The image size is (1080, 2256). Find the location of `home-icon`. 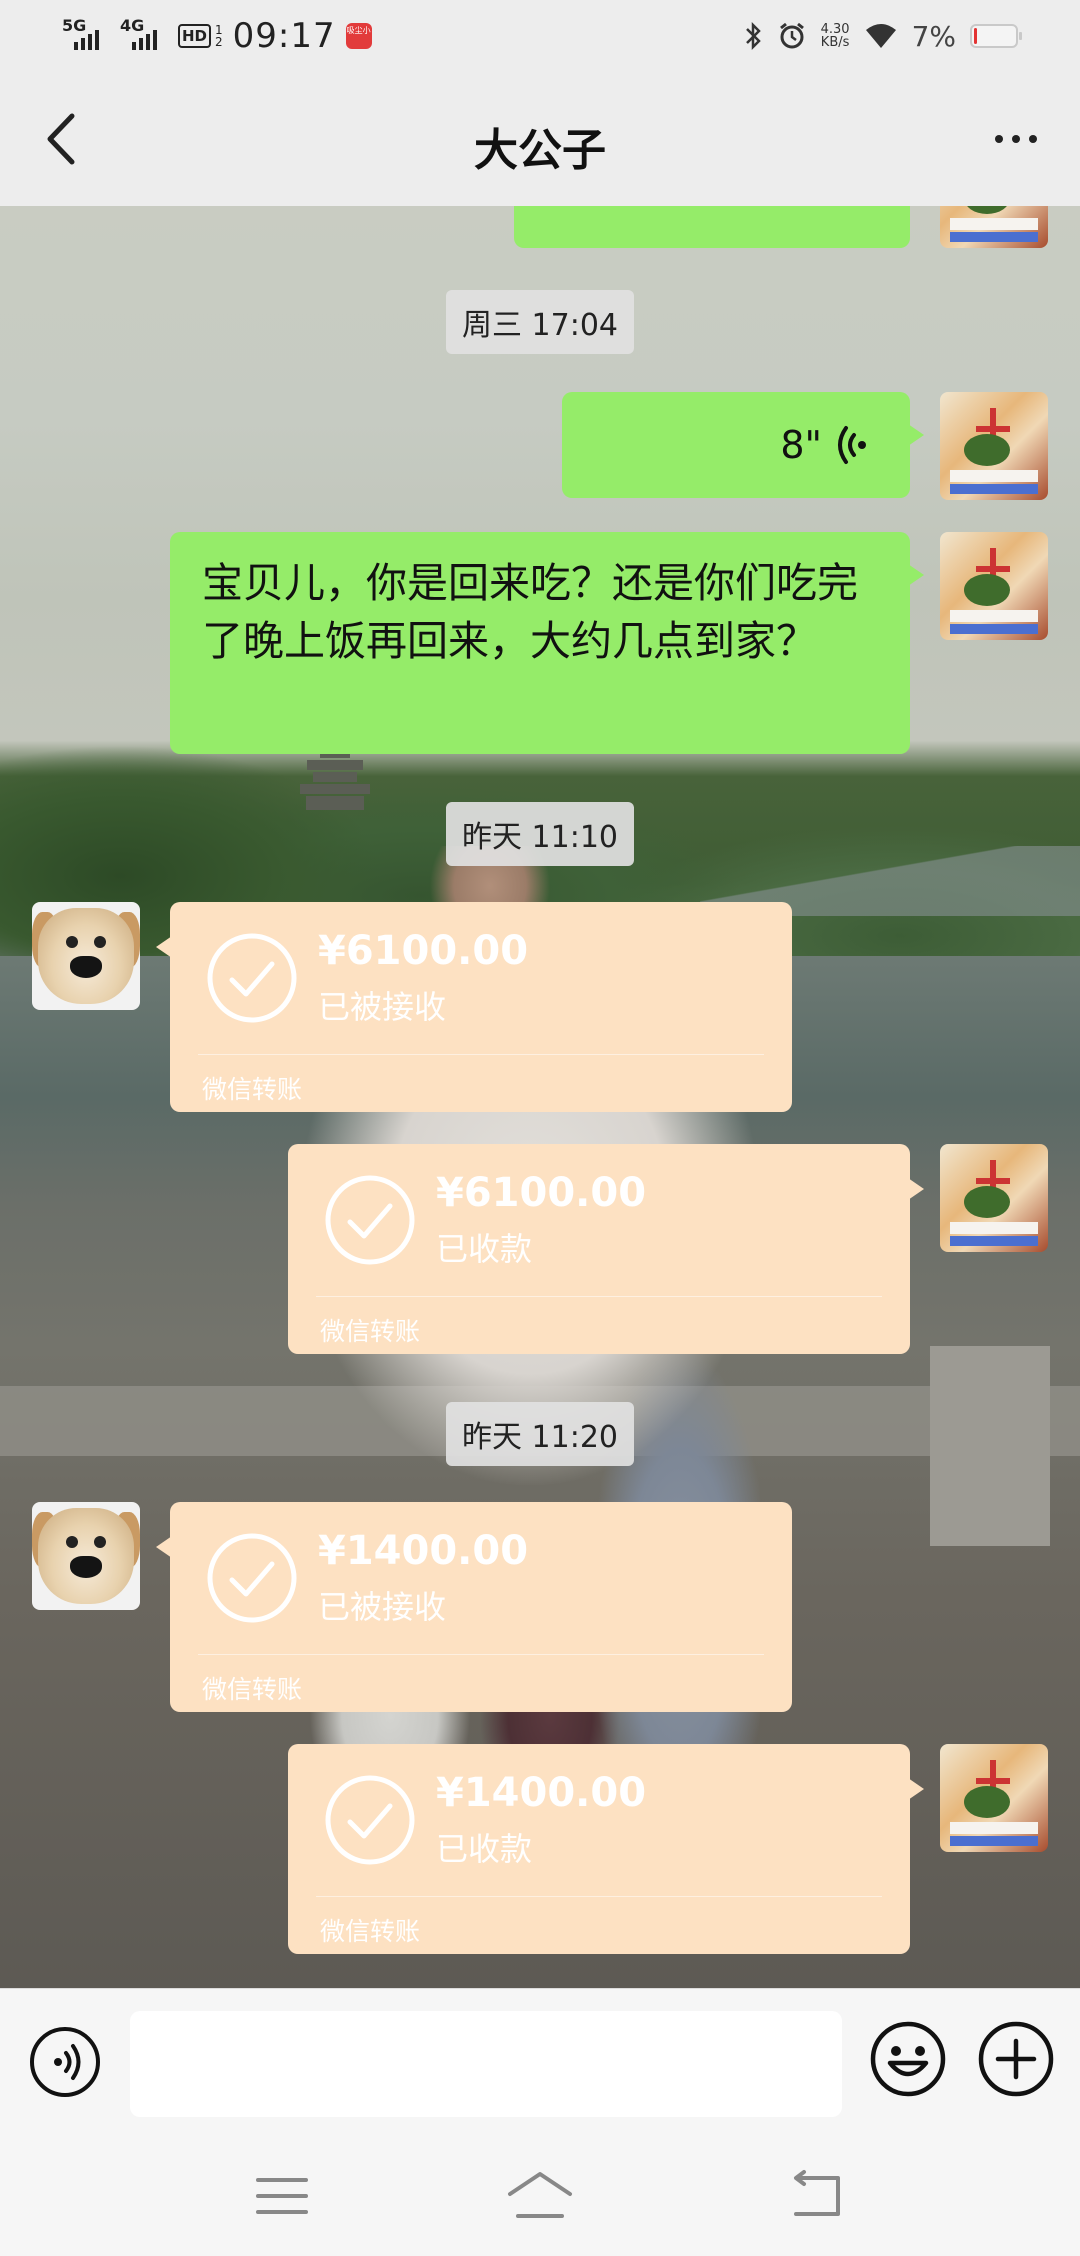

home-icon is located at coordinates (540, 2196).